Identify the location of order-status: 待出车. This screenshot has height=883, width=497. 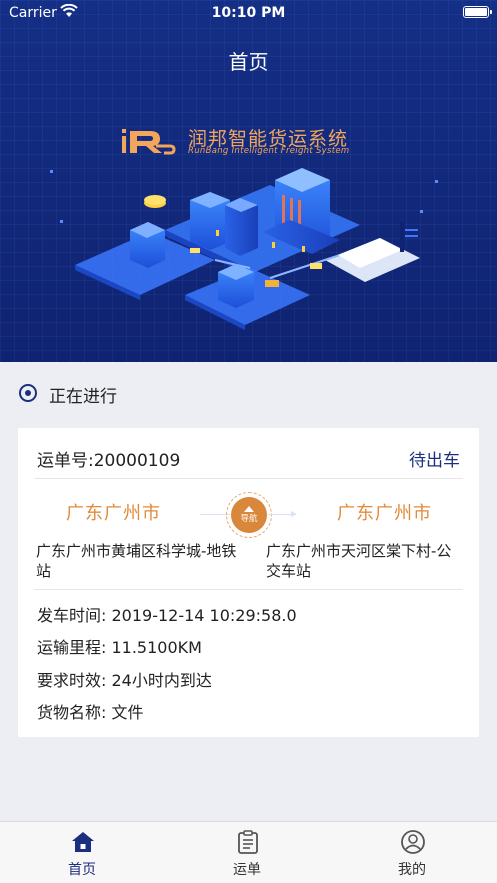
(434, 461).